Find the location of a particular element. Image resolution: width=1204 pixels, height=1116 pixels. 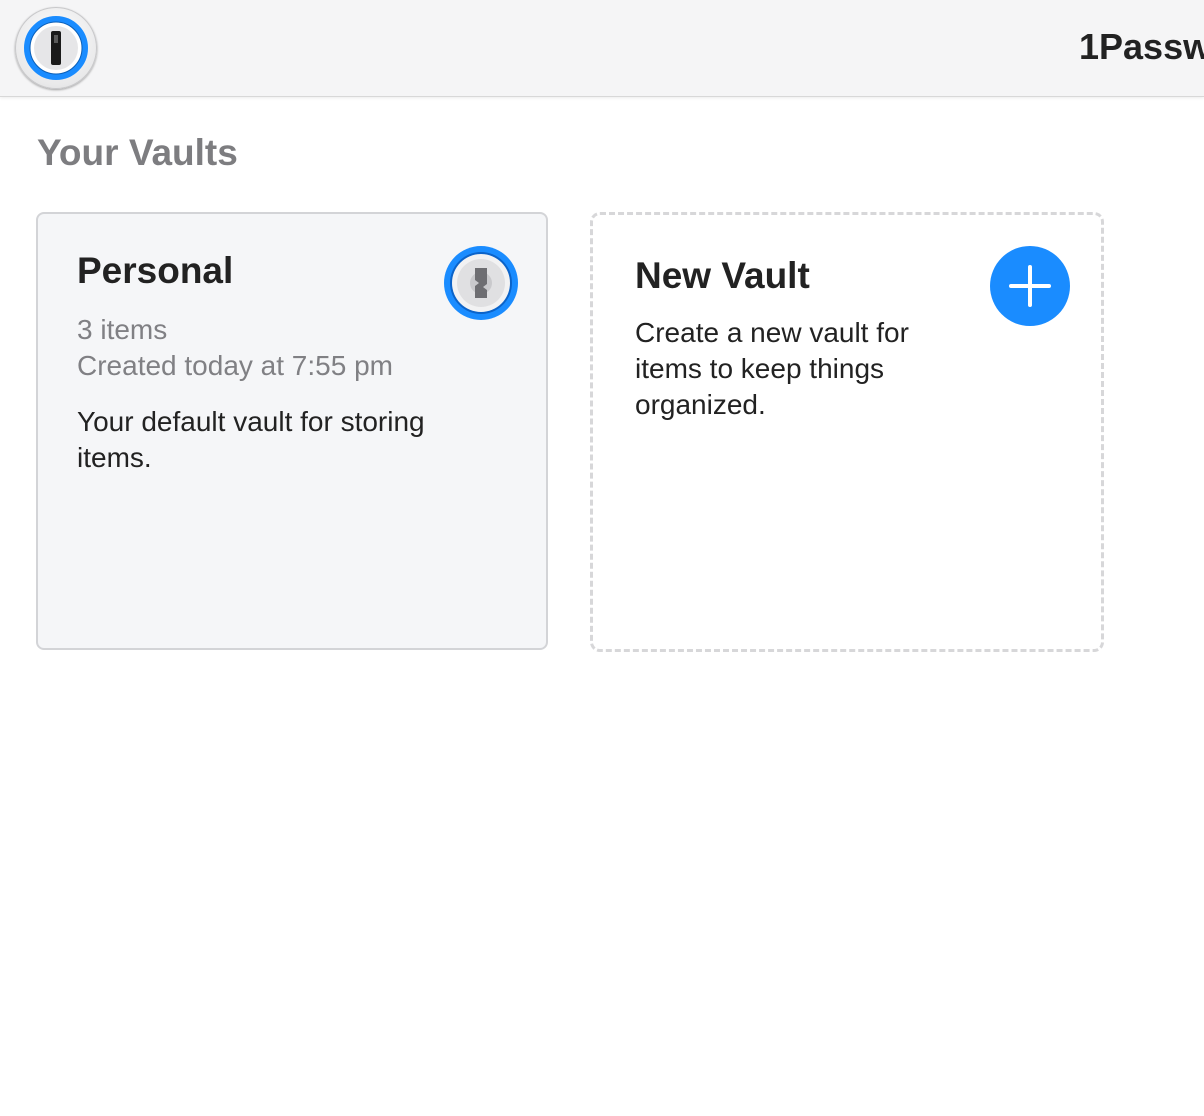

add-vault-button is located at coordinates (1030, 286).